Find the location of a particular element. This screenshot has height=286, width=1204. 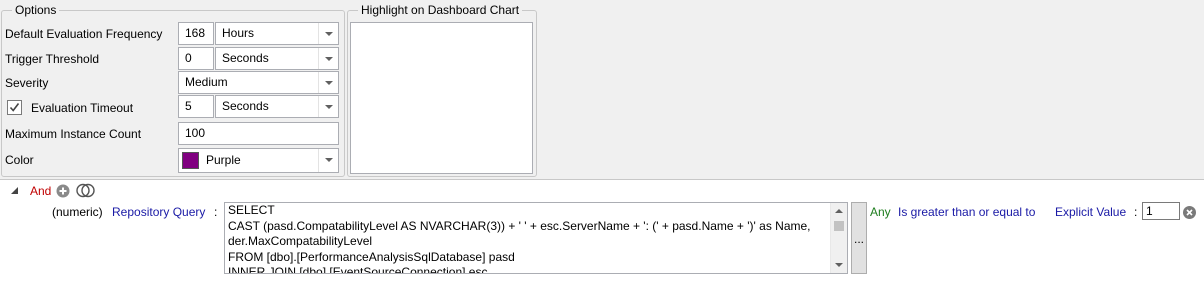

query-line: der.MaxCompatabilityLevel is located at coordinates (300, 241).